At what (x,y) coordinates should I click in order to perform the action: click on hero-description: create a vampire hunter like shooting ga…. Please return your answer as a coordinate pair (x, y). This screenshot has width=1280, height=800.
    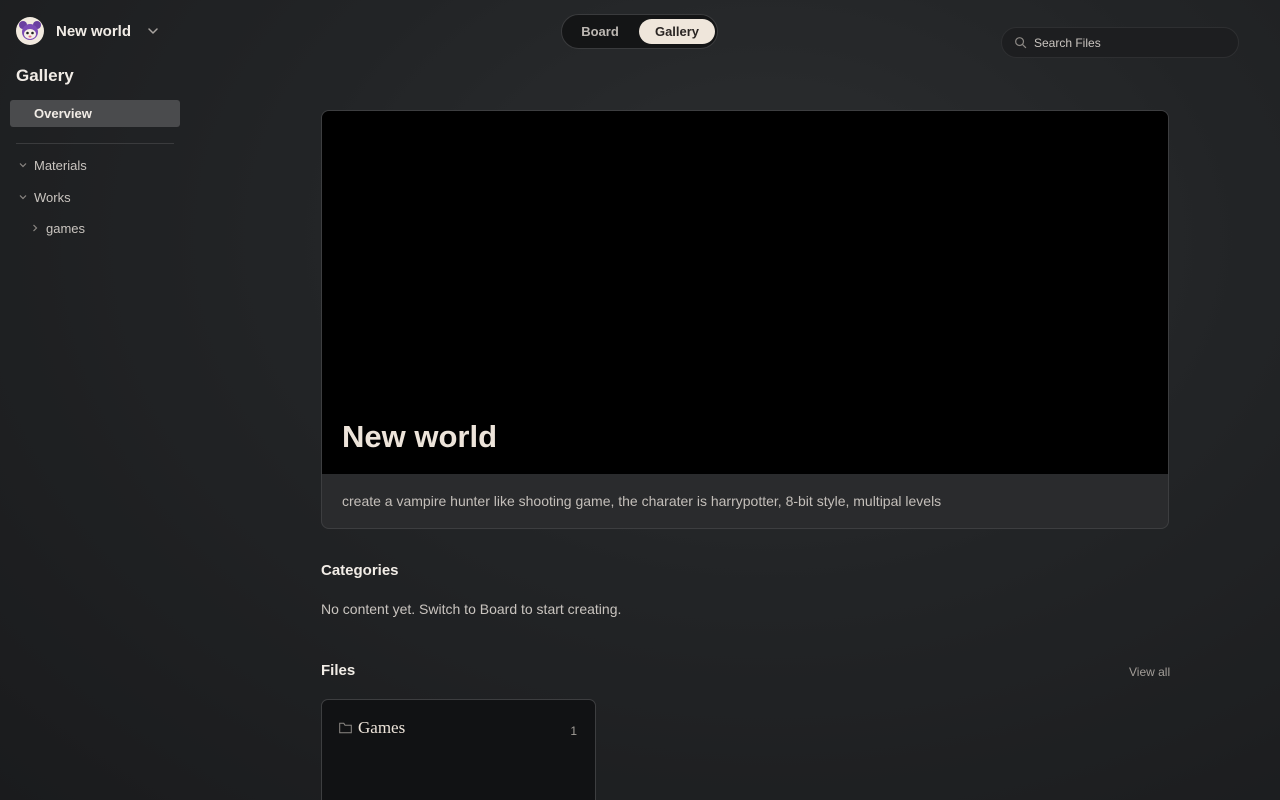
    Looking at the image, I should click on (642, 501).